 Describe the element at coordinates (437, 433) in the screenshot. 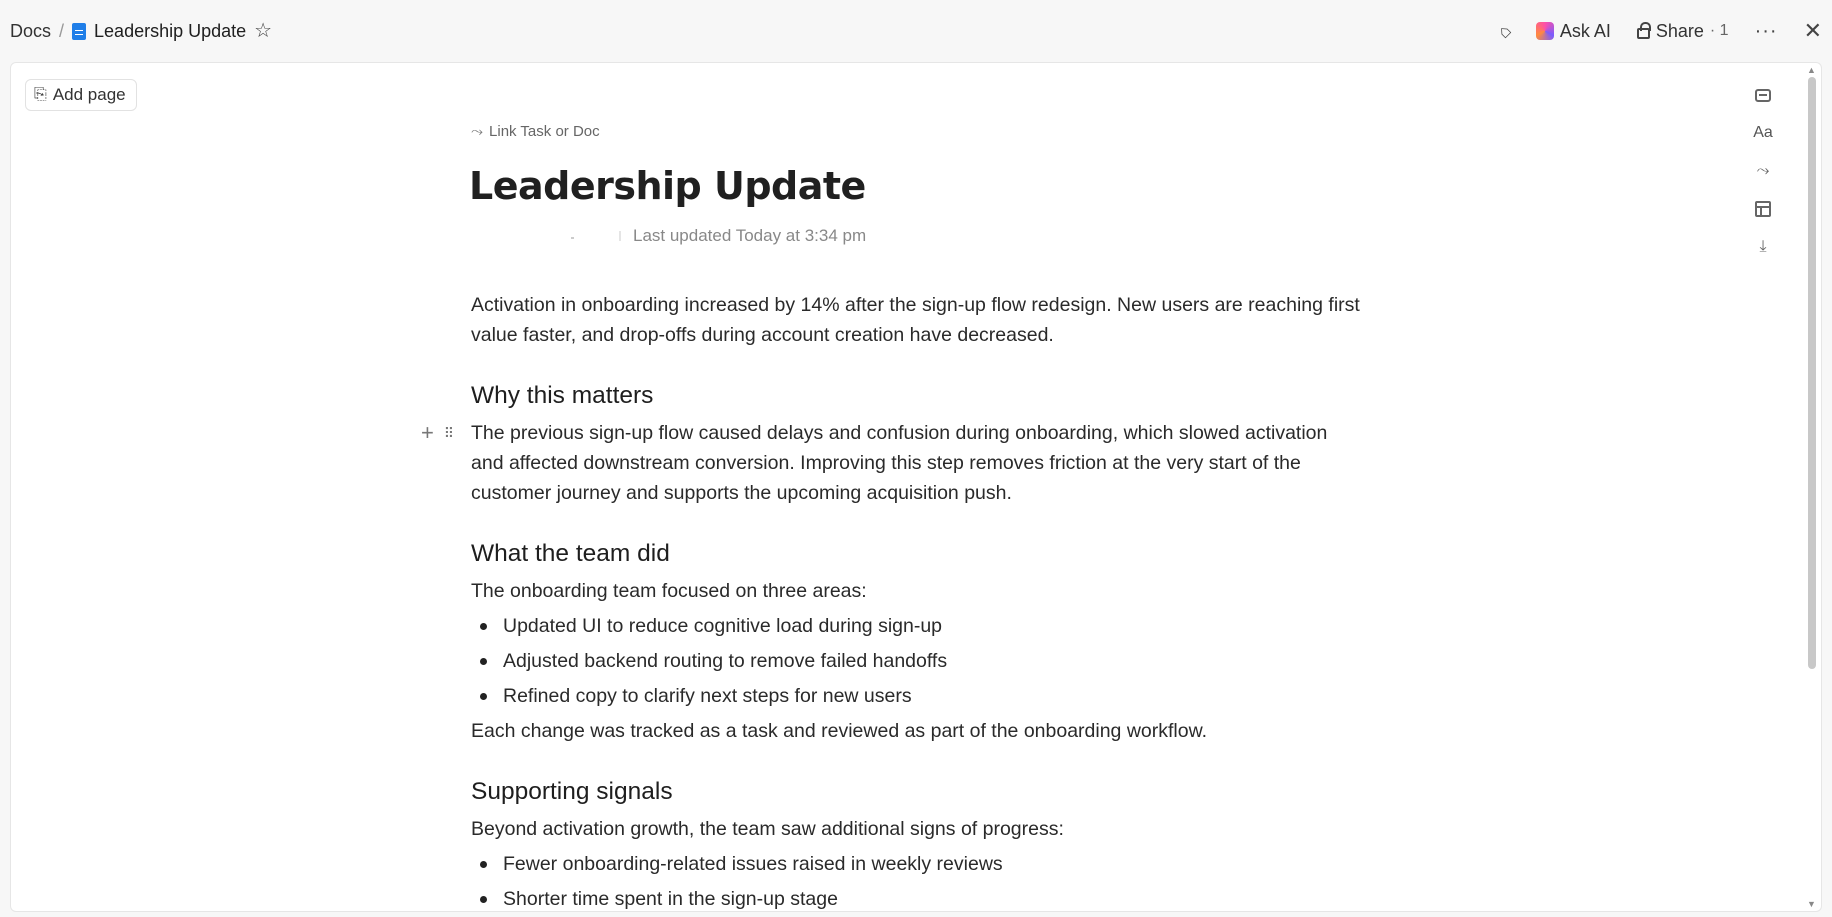

I see `block-gutter: + ⠿` at that location.